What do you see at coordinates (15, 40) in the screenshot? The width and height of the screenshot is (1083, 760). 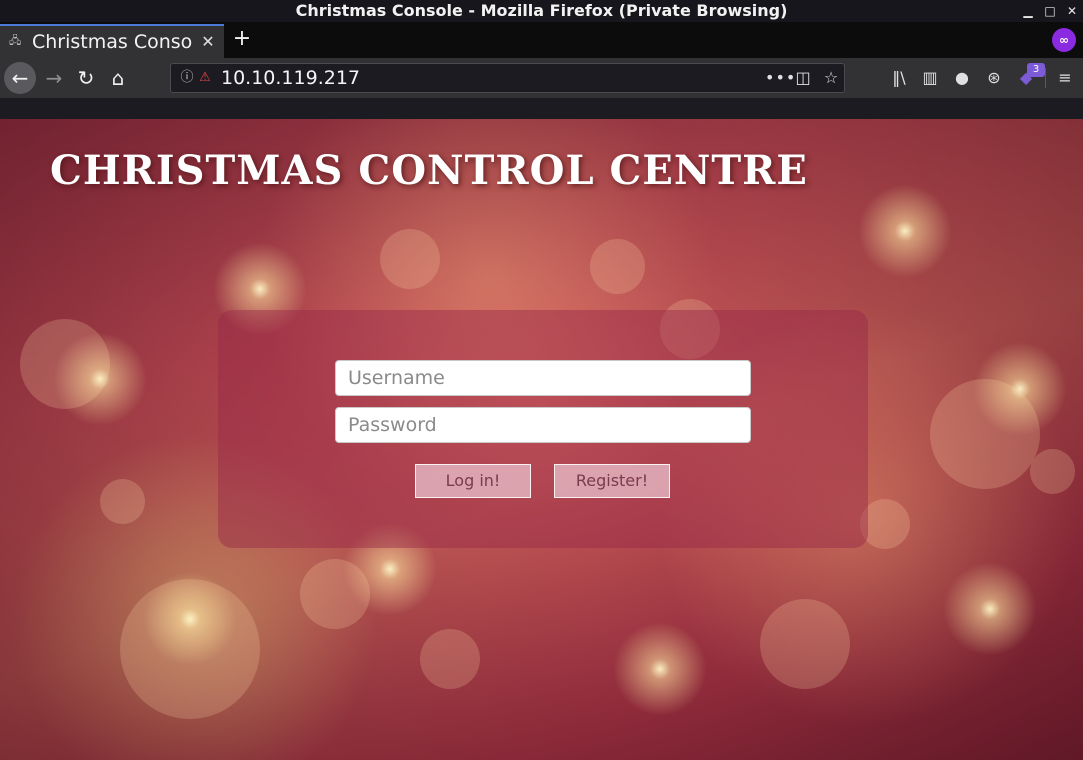 I see `network-favicon-icon: 🖧` at bounding box center [15, 40].